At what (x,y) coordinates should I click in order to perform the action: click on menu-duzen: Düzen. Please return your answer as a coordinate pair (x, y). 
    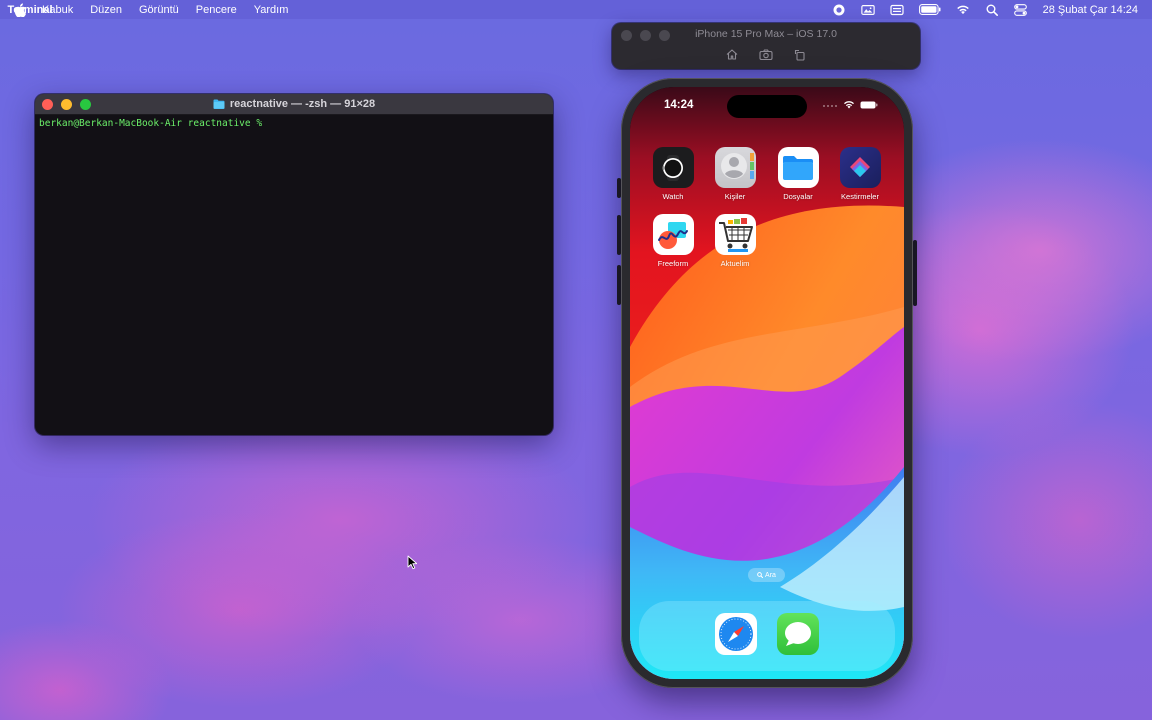
    Looking at the image, I should click on (106, 10).